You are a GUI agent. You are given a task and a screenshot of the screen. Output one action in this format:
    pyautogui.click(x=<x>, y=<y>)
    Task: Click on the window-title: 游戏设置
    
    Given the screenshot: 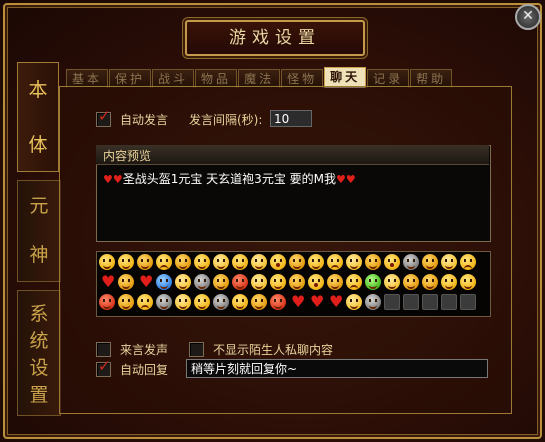 What is the action you would take?
    pyautogui.click(x=275, y=38)
    